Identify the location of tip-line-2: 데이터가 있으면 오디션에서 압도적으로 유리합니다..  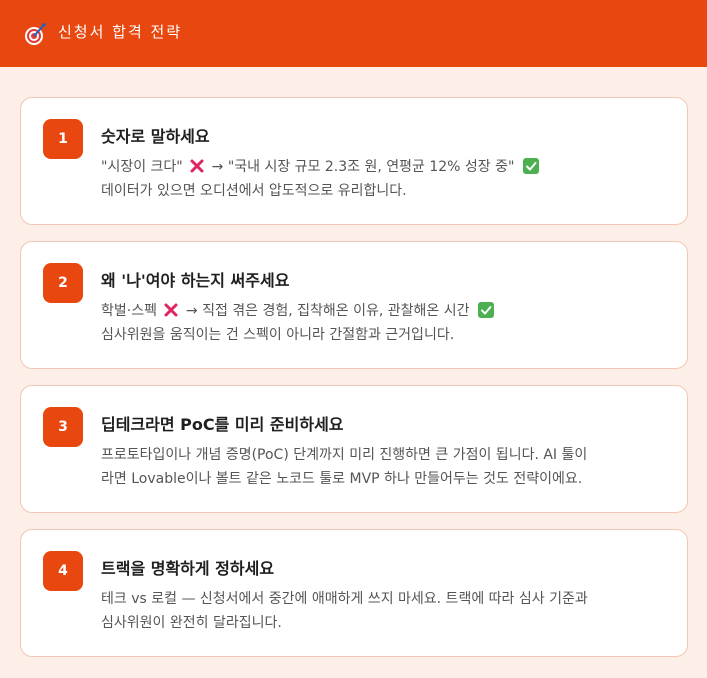
(254, 191).